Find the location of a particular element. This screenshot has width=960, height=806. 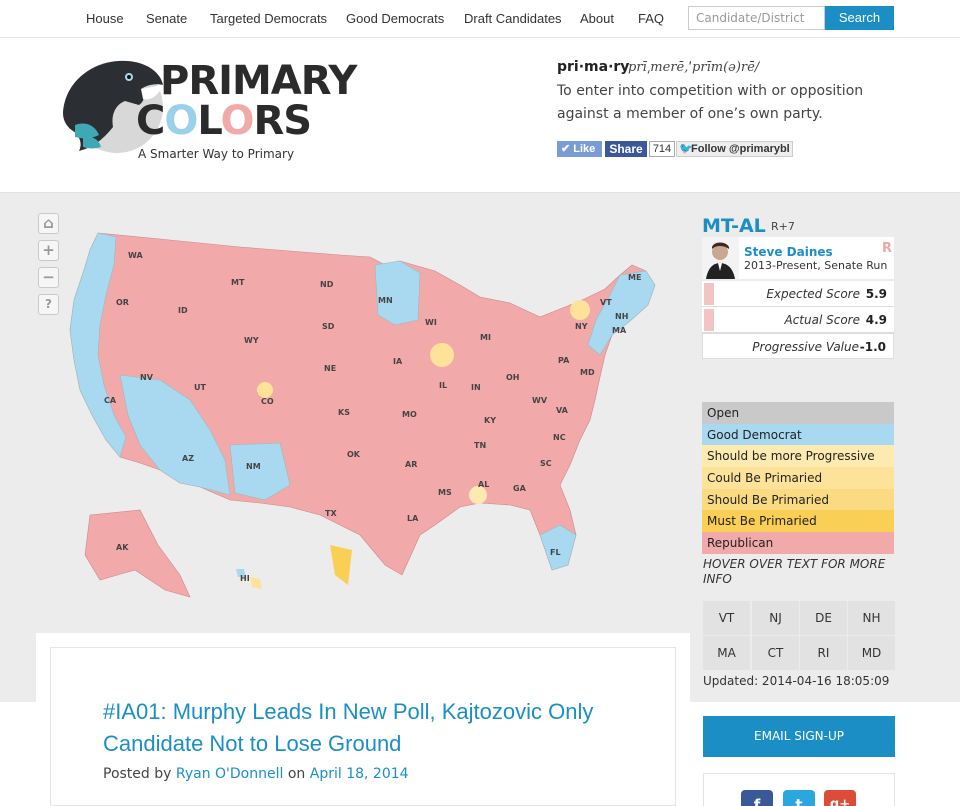

follow-label: Follow @primarybl is located at coordinates (740, 149).